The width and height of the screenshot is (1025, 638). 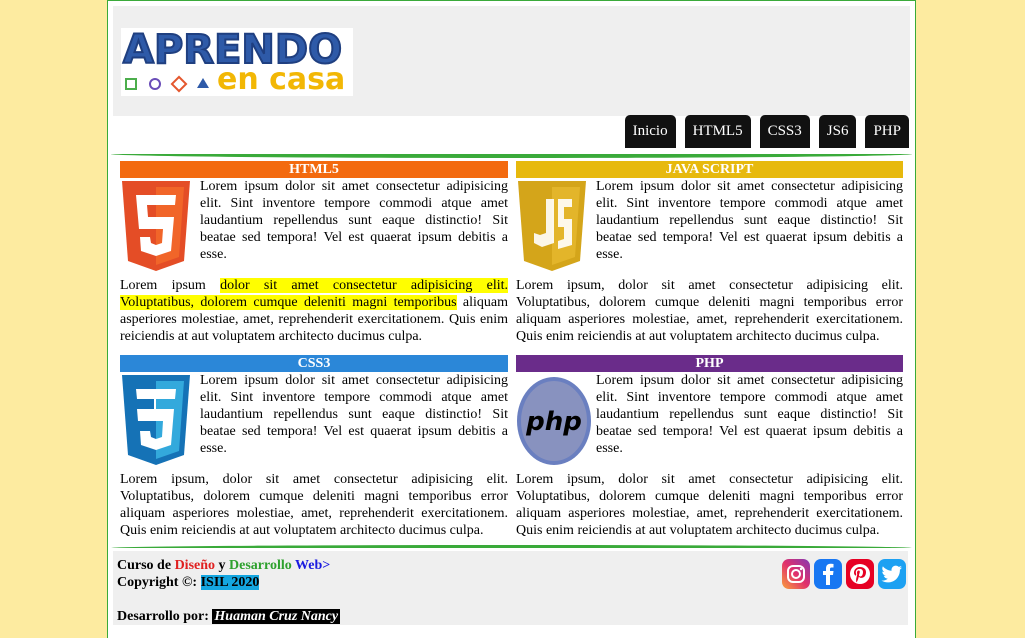 I want to click on nav-js6: JS6, so click(x=837, y=131).